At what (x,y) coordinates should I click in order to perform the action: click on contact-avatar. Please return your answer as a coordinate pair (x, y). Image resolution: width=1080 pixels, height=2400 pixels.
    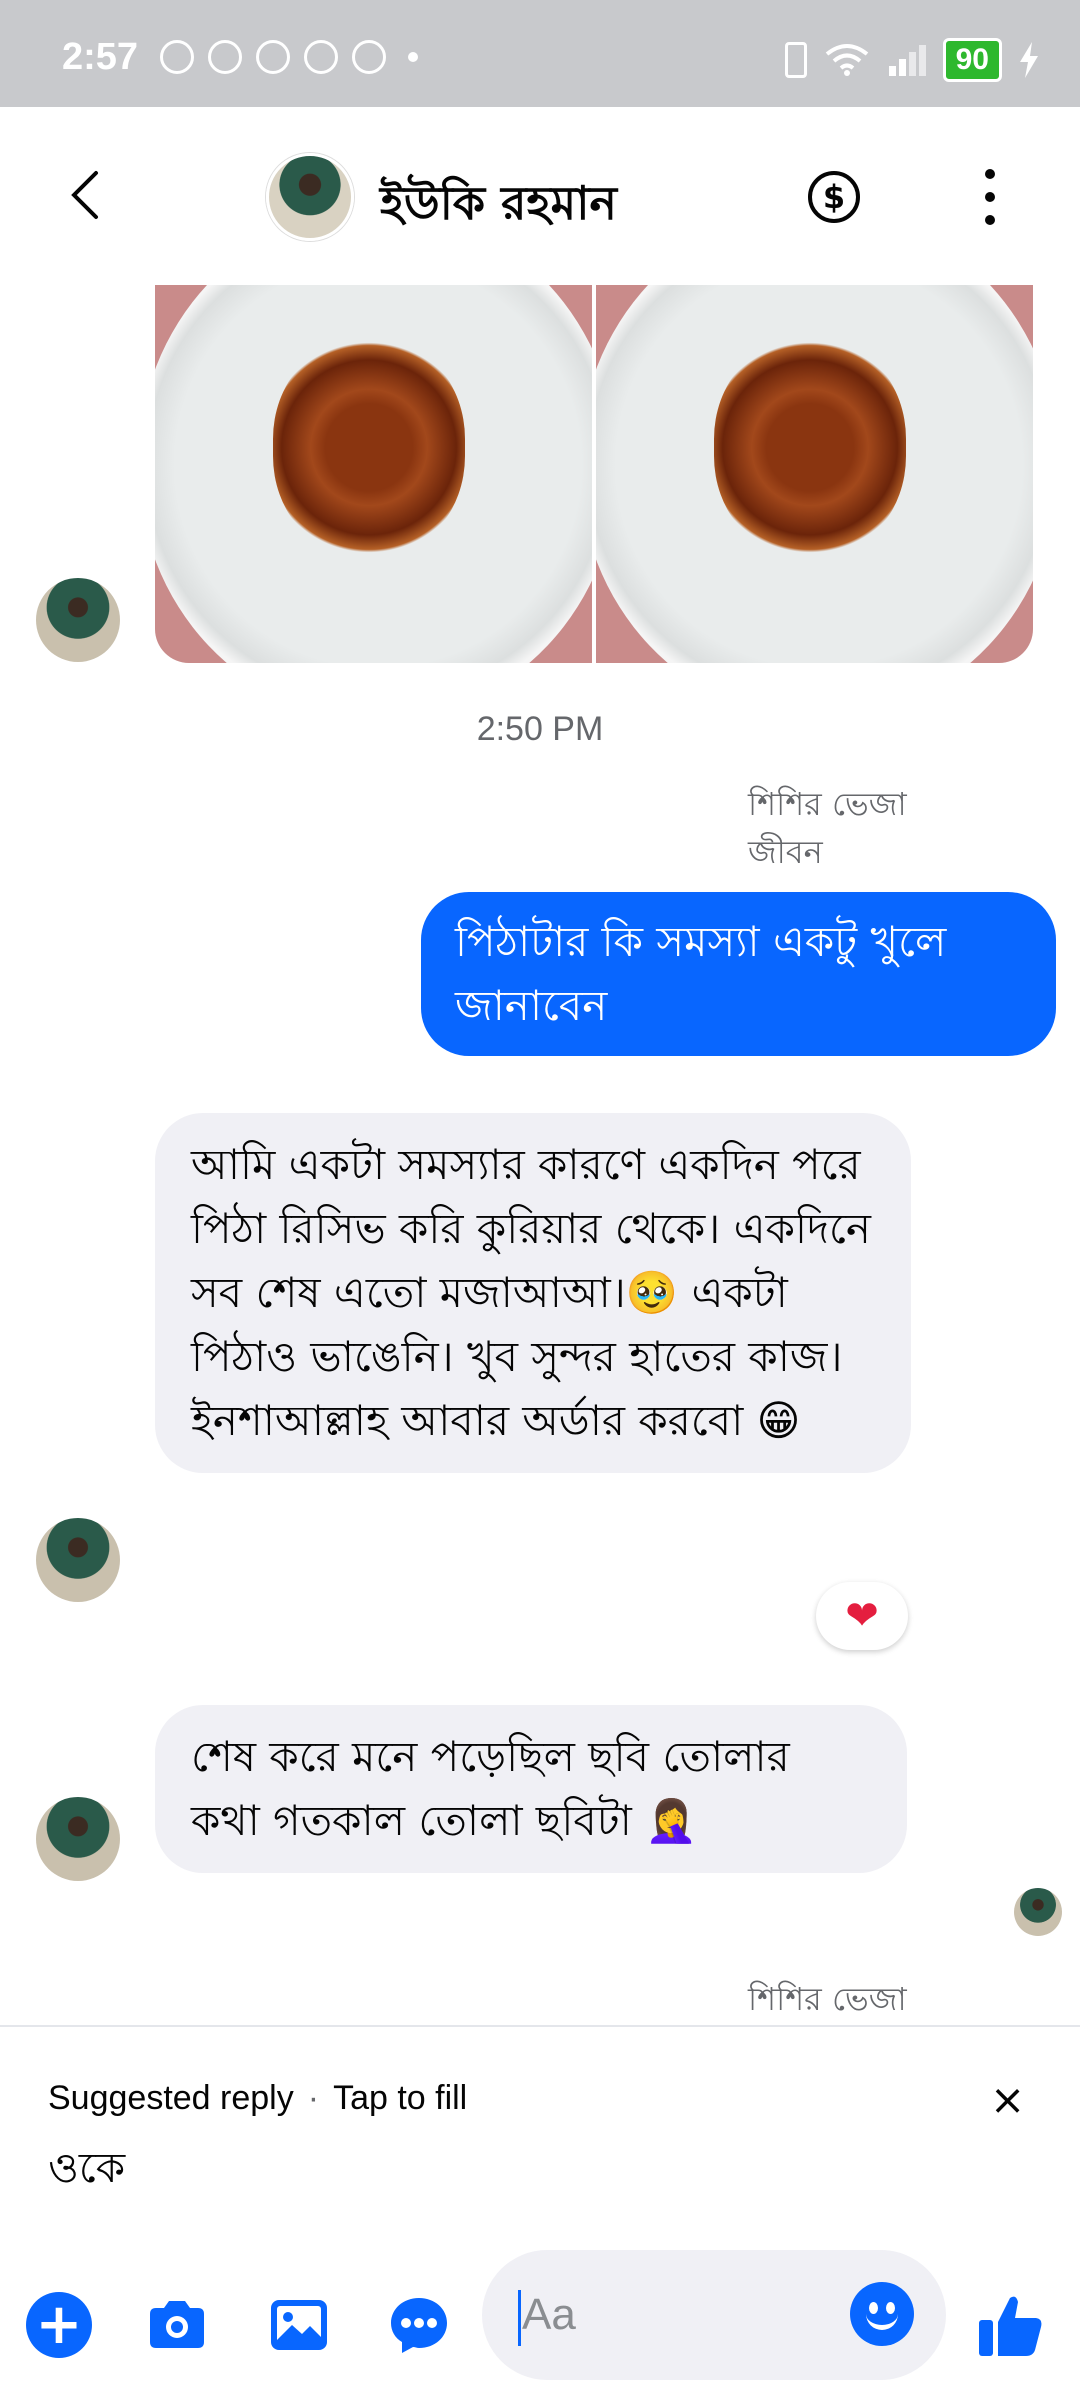
    Looking at the image, I should click on (310, 197).